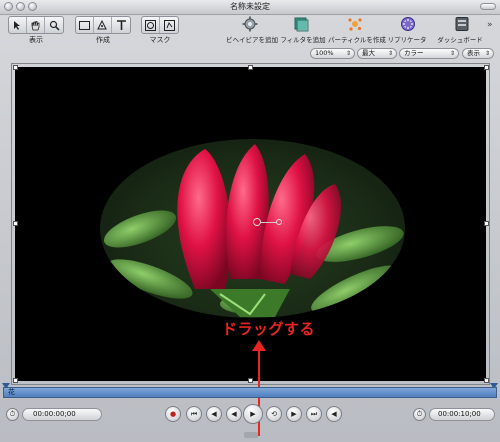 Image resolution: width=500 pixels, height=442 pixels. I want to click on rotation-handle-line, so click(269, 222).